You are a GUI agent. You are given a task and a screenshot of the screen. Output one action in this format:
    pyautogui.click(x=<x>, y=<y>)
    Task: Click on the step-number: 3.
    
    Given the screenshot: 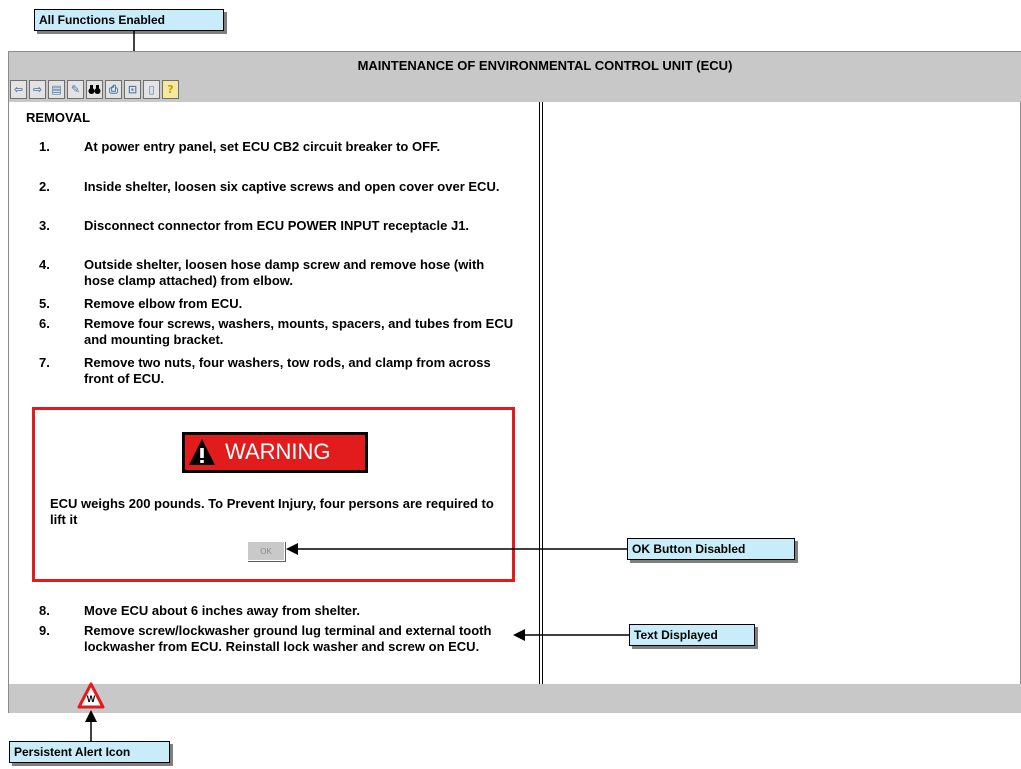 What is the action you would take?
    pyautogui.click(x=44, y=225)
    